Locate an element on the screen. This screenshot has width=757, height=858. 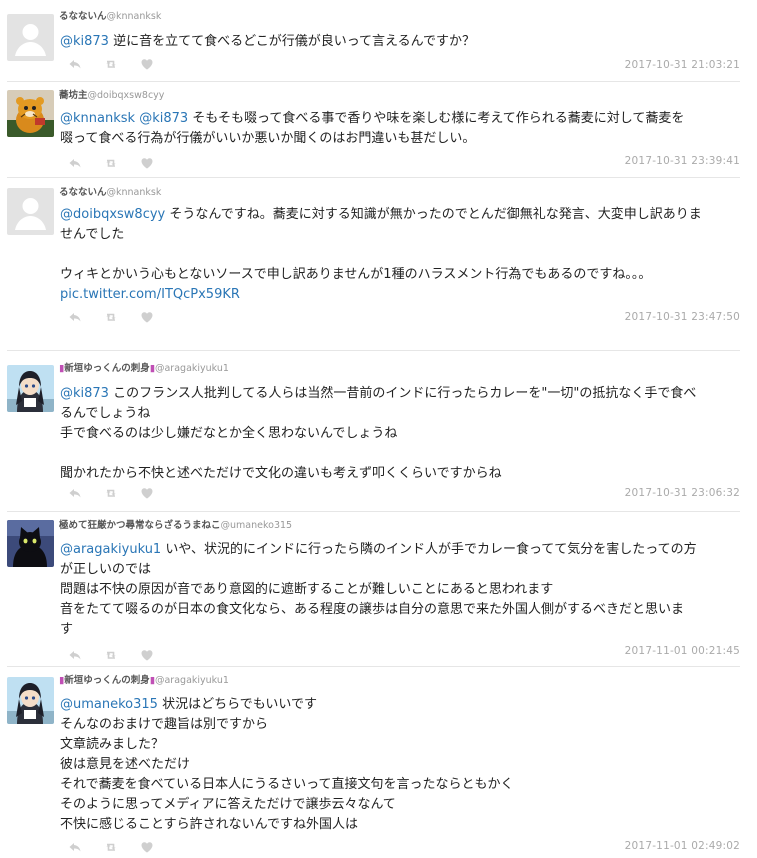
tweet-text: 問題は不快の原因が音であり意図的に遮断することが難しいことにあると思われます is located at coordinates (307, 589).